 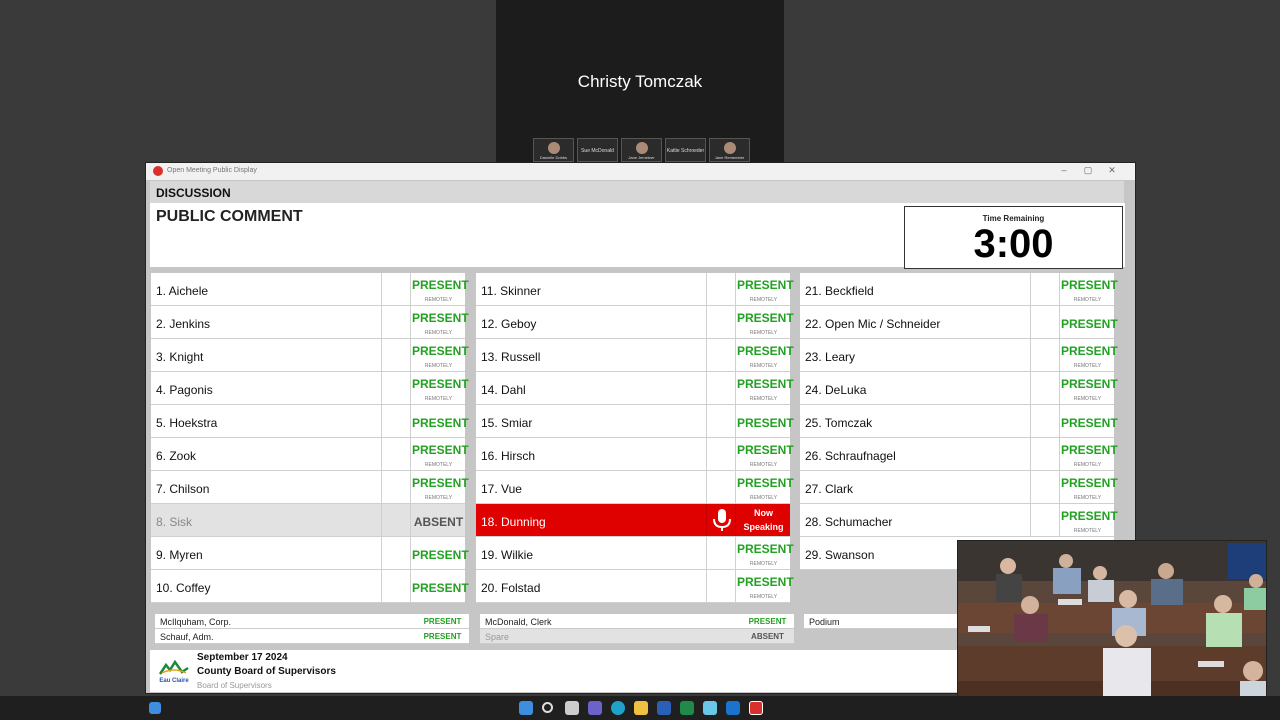 I want to click on roster-row: 8. Sisk ABSENT, so click(x=308, y=520).